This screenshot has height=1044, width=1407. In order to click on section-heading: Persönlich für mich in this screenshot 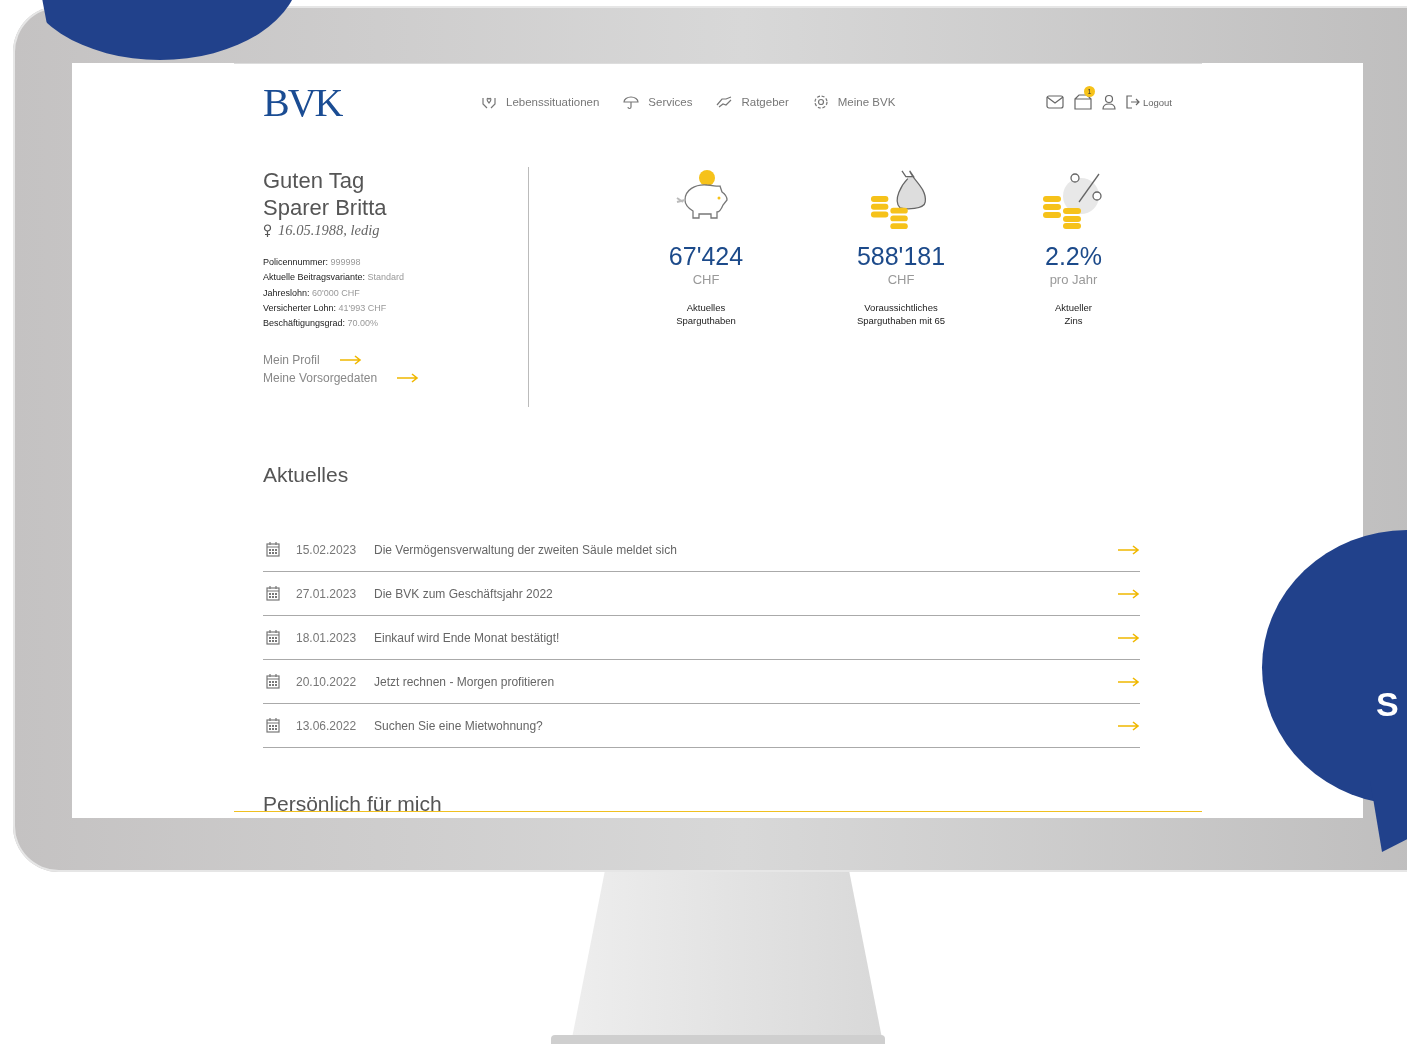, I will do `click(353, 804)`.